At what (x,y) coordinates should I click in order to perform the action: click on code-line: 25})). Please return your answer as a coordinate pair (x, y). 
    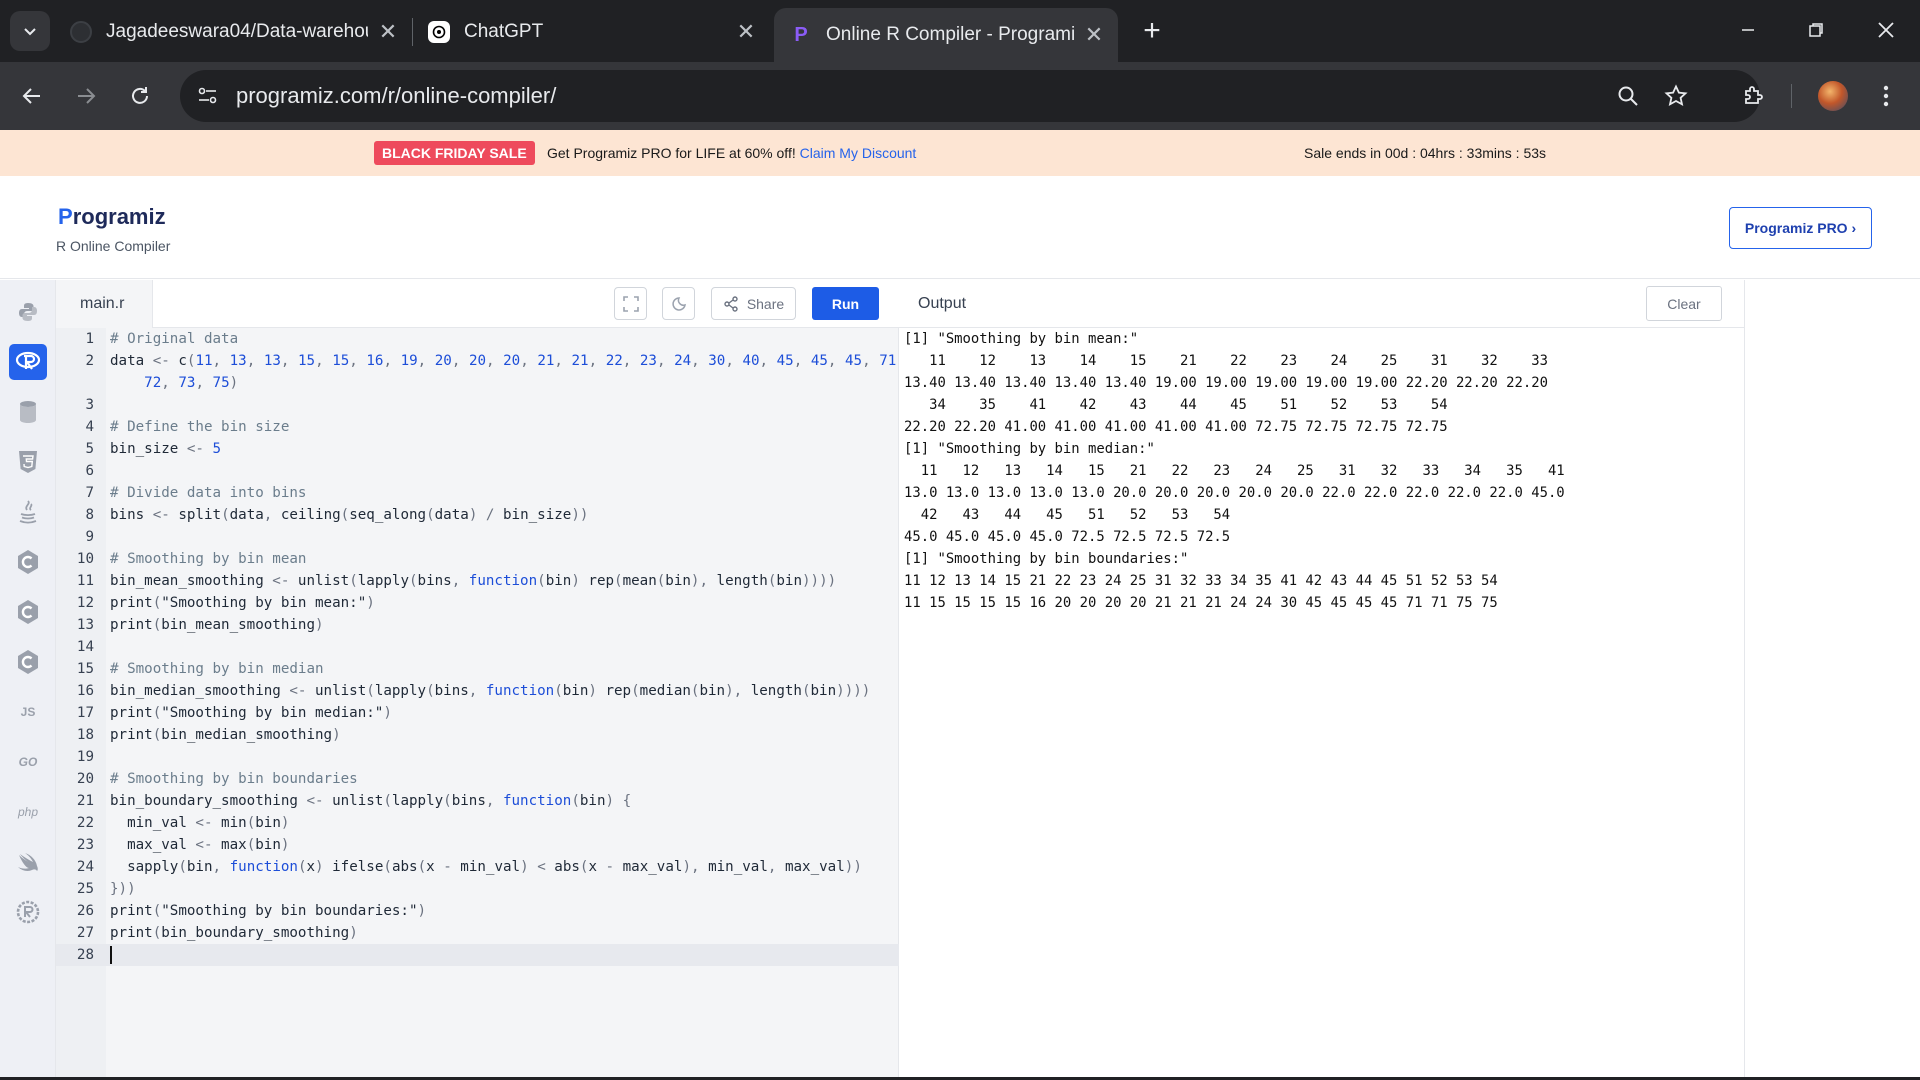
    Looking at the image, I should click on (477, 889).